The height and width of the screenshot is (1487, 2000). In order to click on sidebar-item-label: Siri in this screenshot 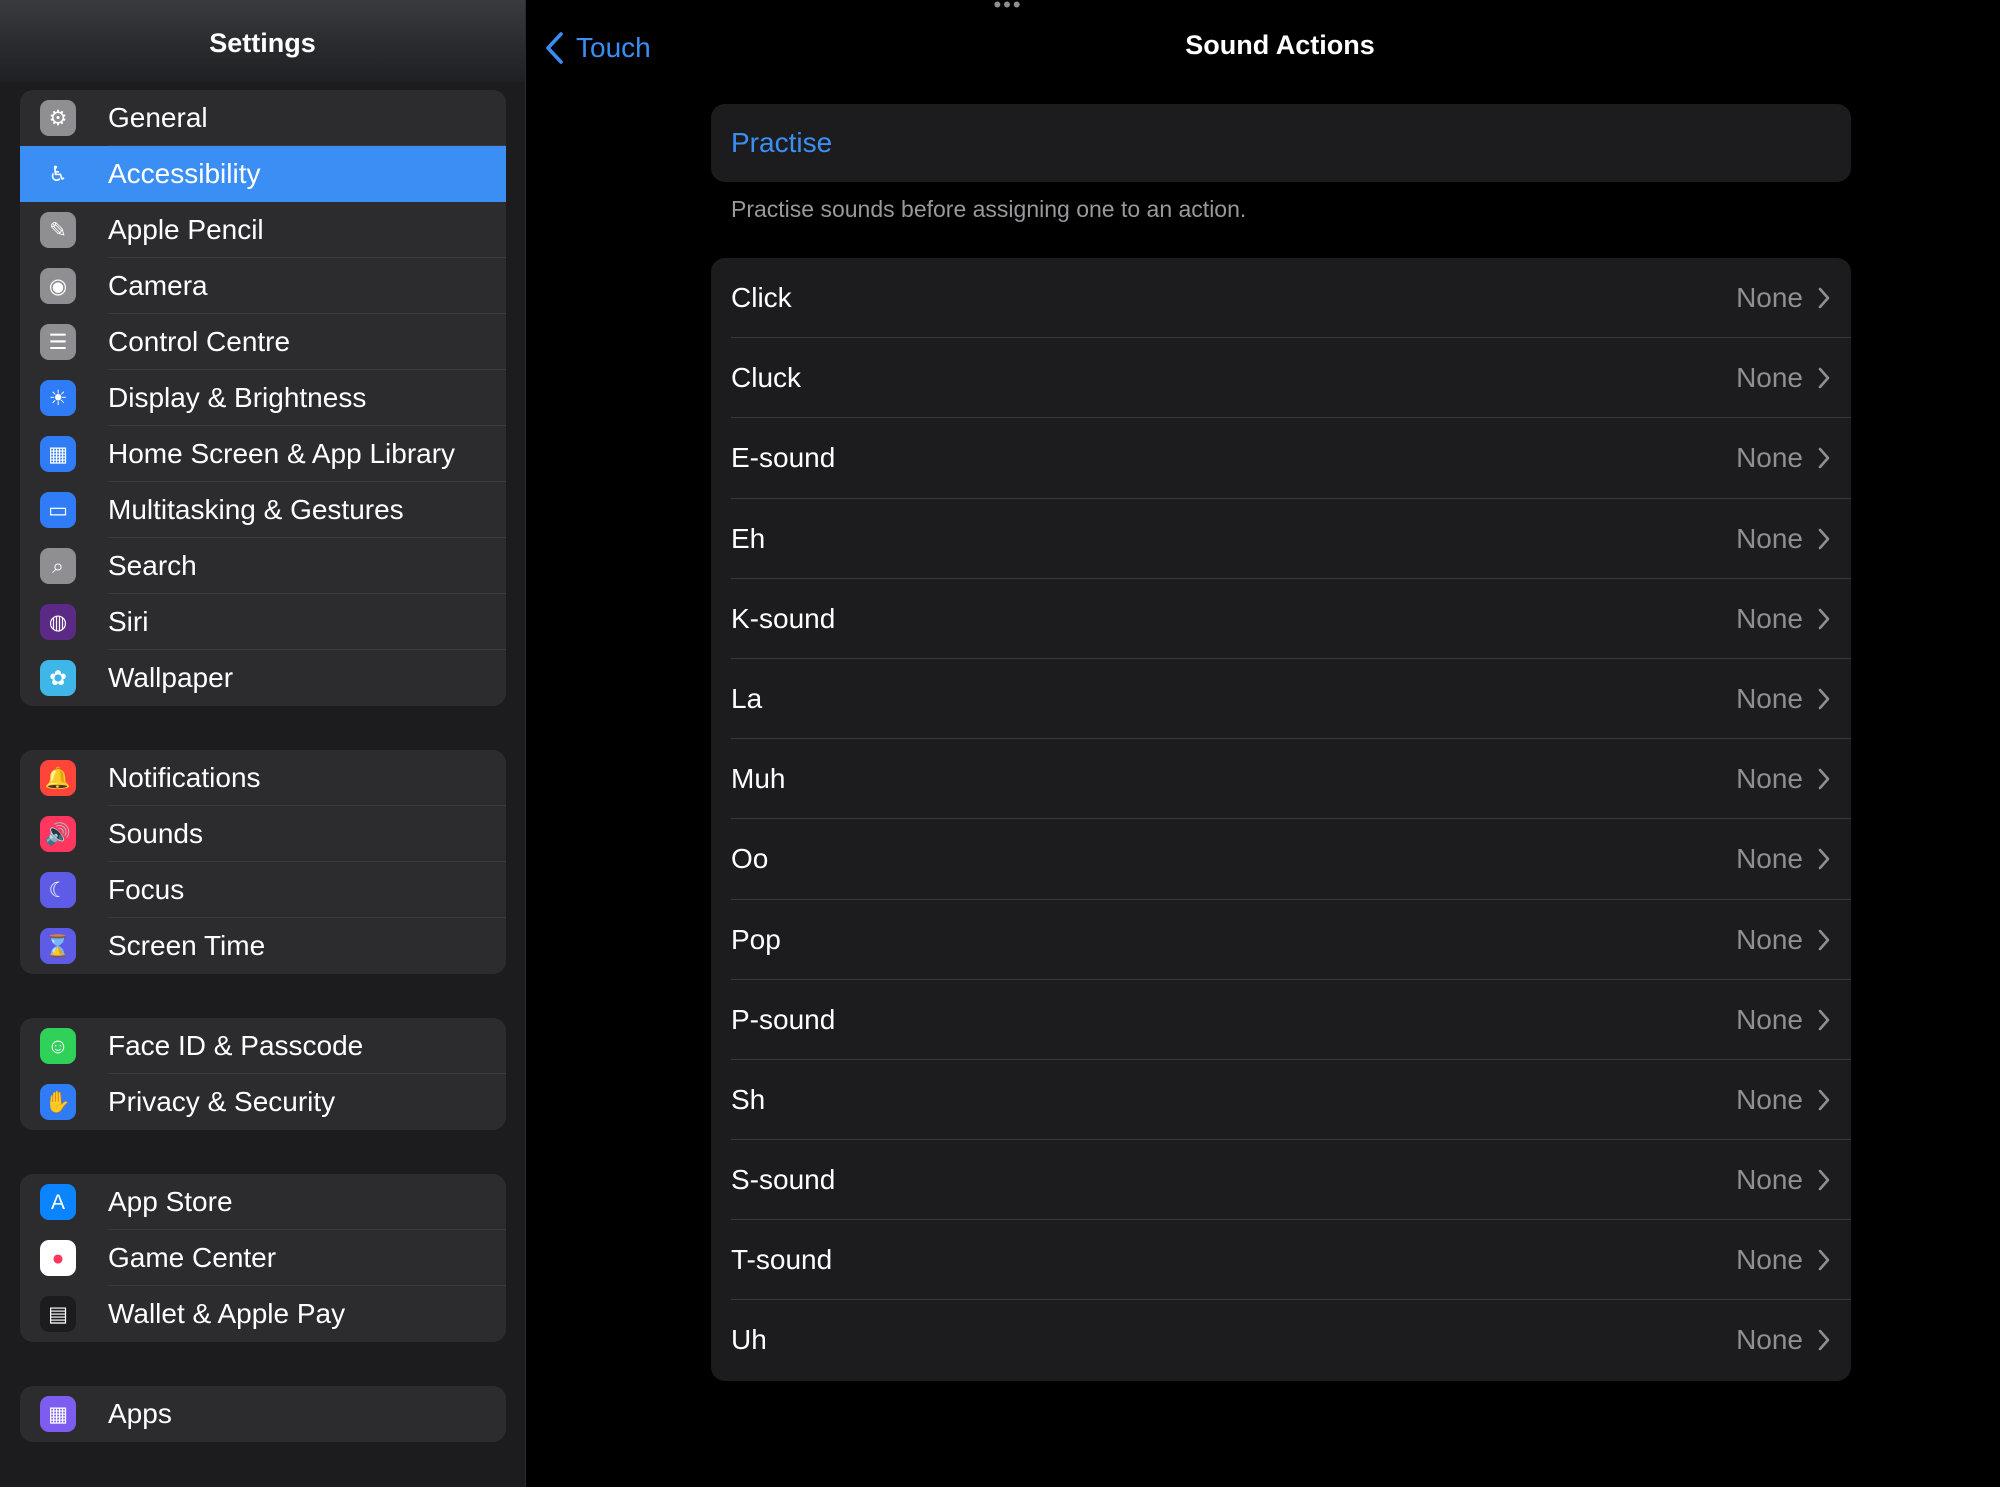, I will do `click(128, 621)`.